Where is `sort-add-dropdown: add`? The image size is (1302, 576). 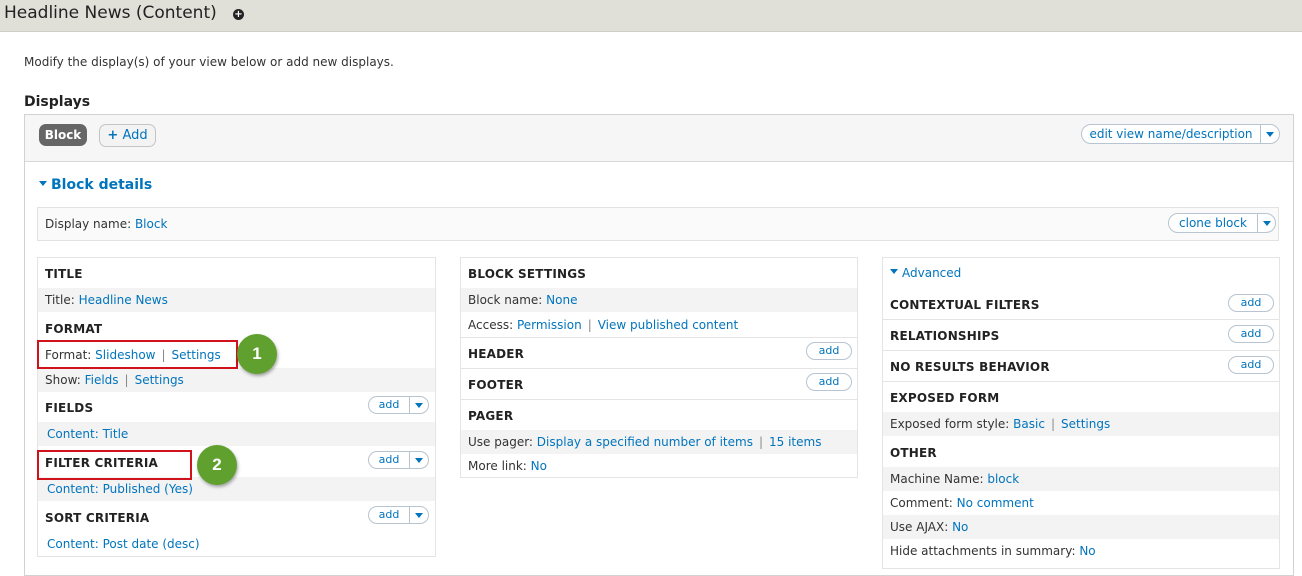
sort-add-dropdown: add is located at coordinates (398, 515).